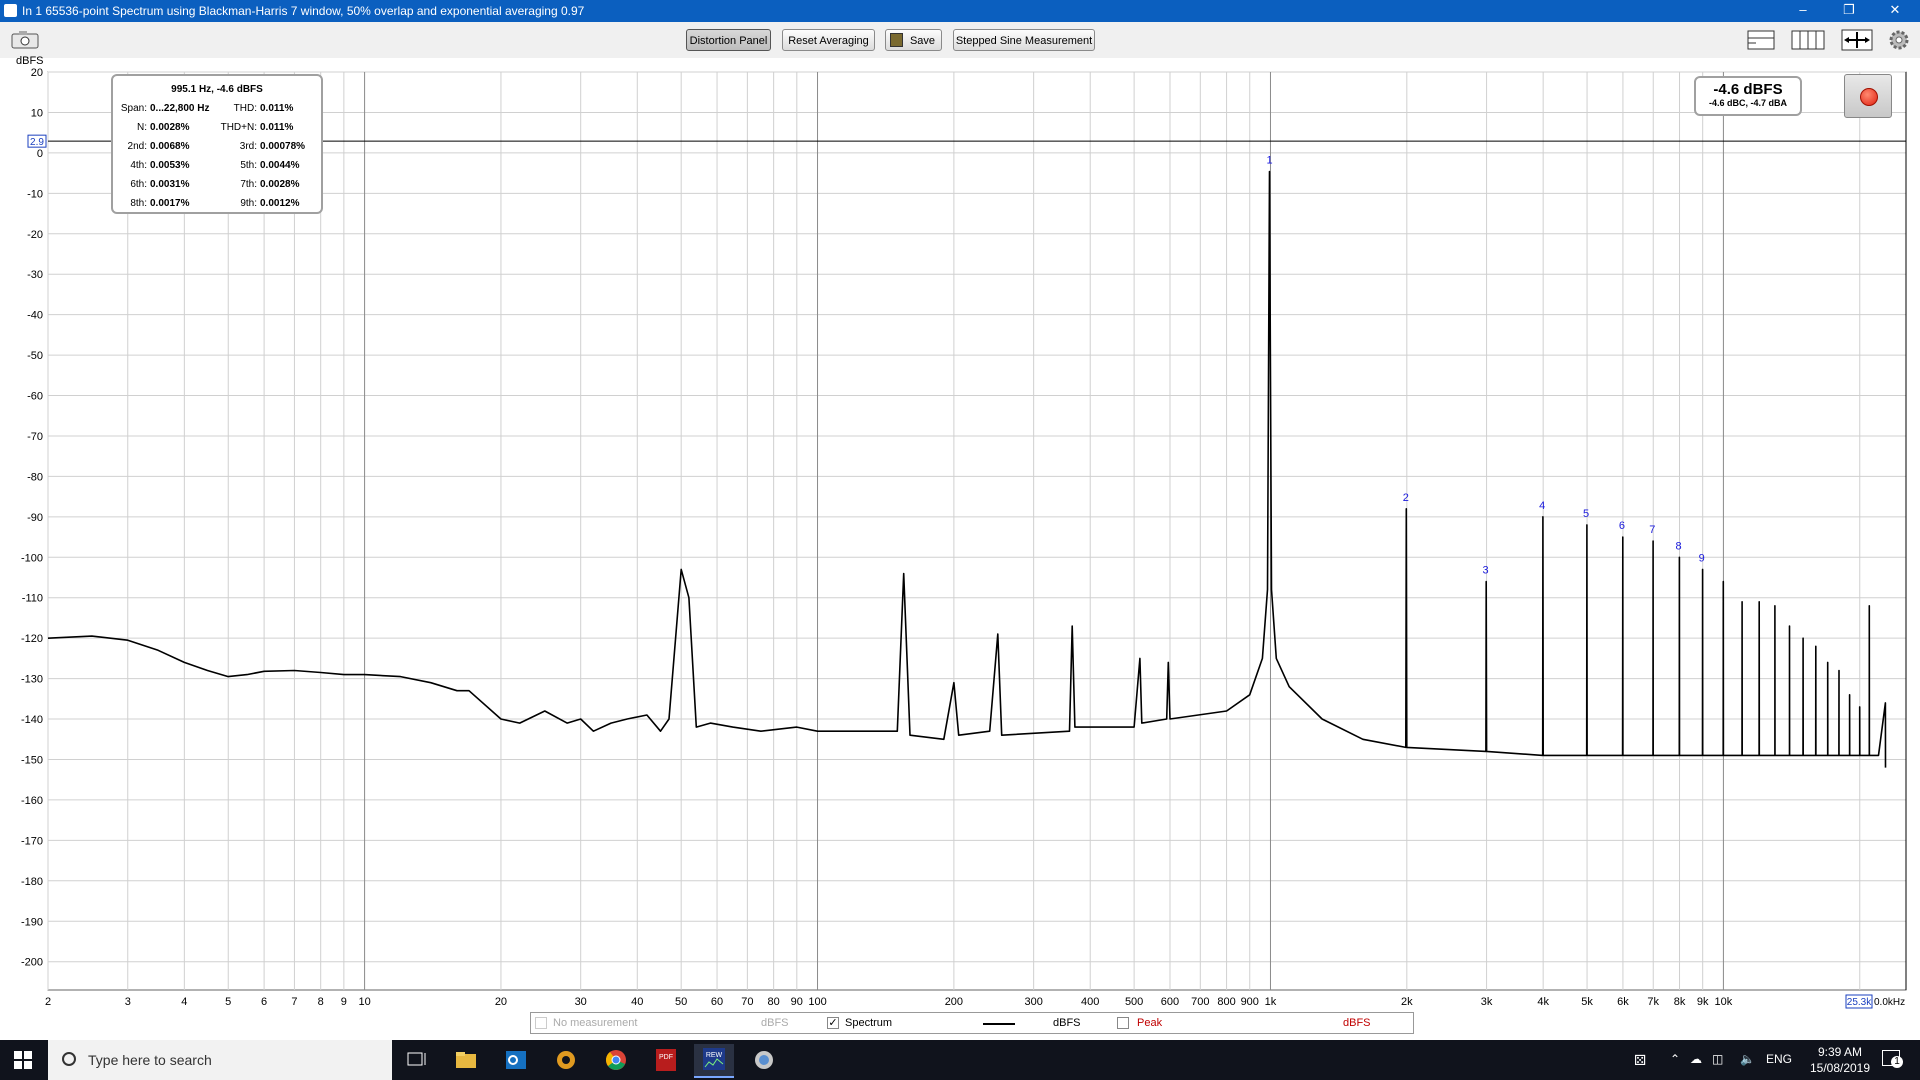  I want to click on no-measurement-checkbox, so click(541, 1023).